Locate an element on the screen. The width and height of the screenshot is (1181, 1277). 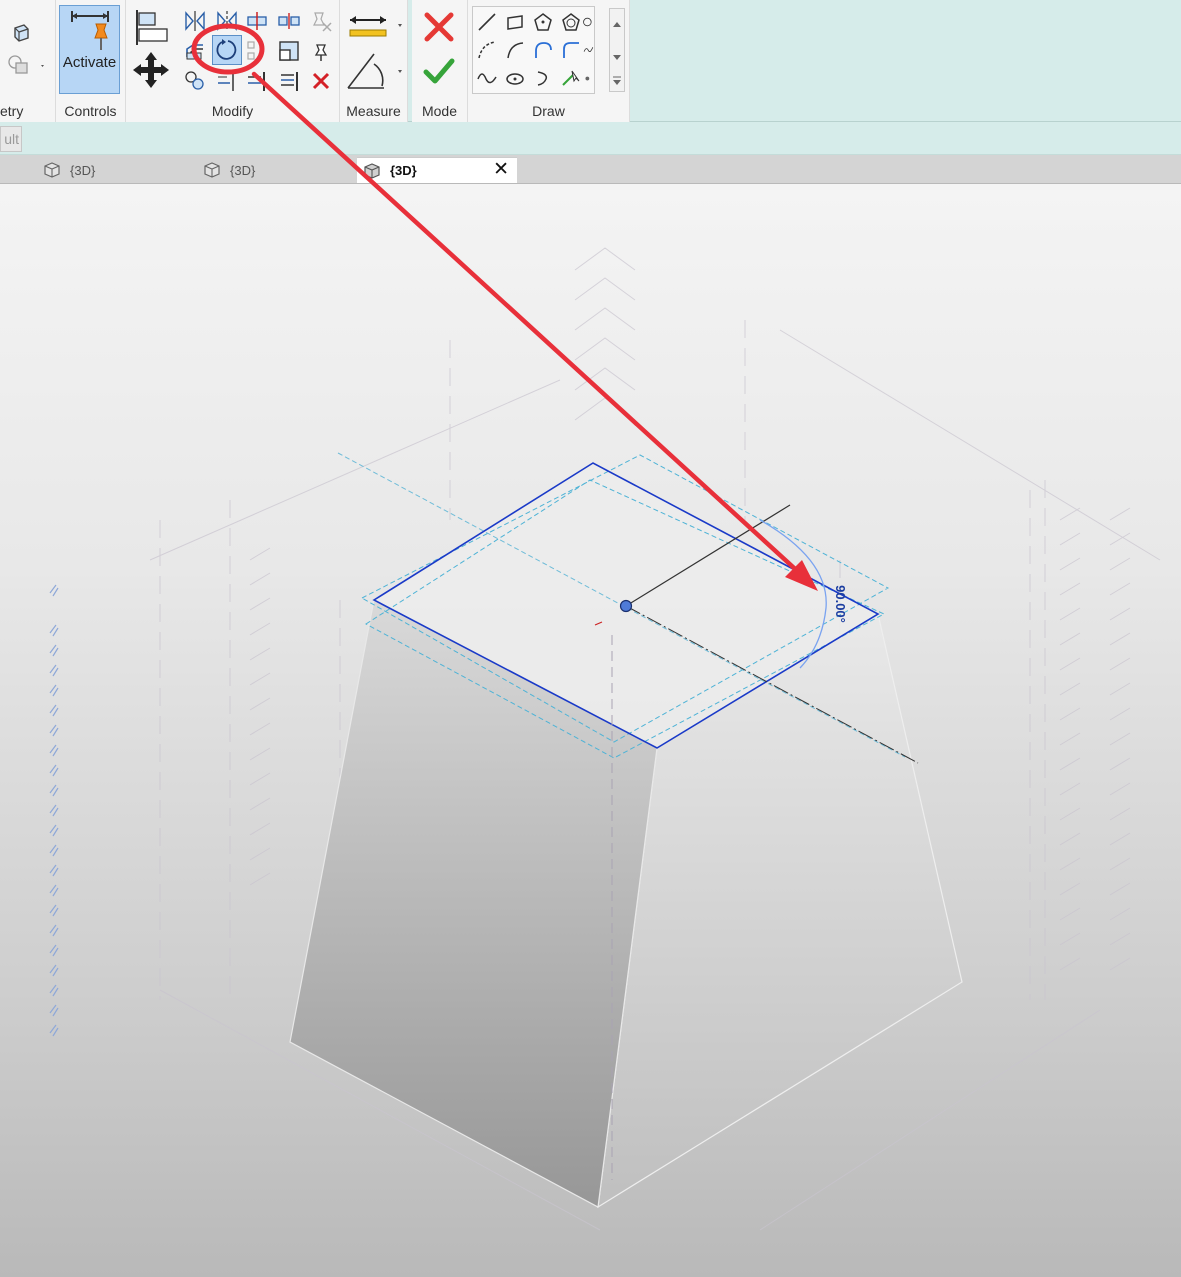
scale-icon is located at coordinates (289, 51).